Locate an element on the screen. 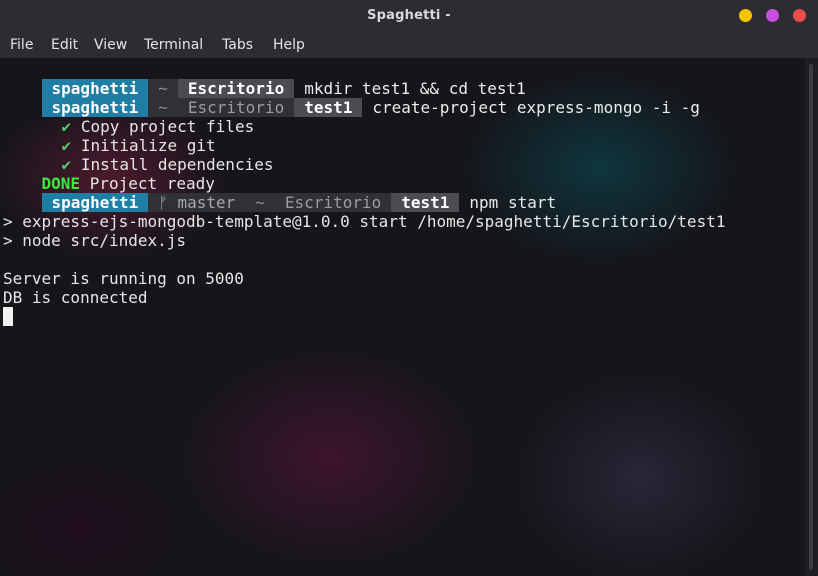 This screenshot has width=818, height=576. output-line: > node src/index.js is located at coordinates (95, 240).